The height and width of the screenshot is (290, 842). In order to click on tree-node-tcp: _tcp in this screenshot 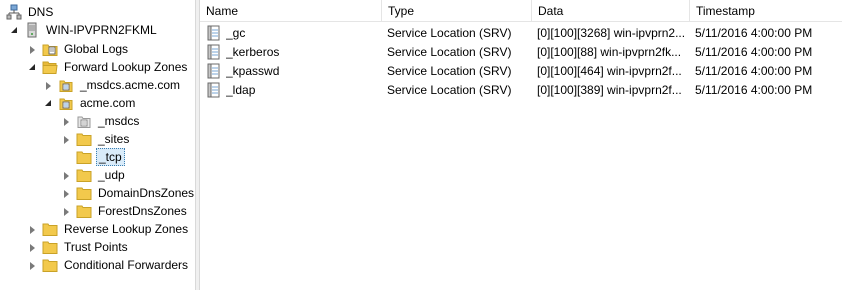, I will do `click(93, 157)`.